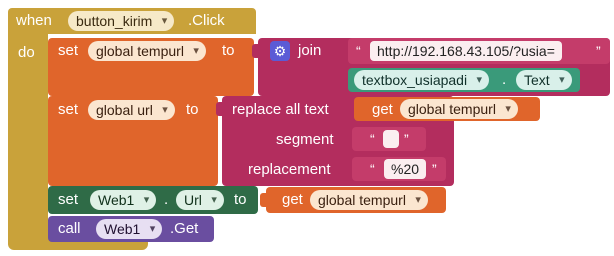 The height and width of the screenshot is (256, 614). I want to click on event-name: .Click, so click(206, 20).